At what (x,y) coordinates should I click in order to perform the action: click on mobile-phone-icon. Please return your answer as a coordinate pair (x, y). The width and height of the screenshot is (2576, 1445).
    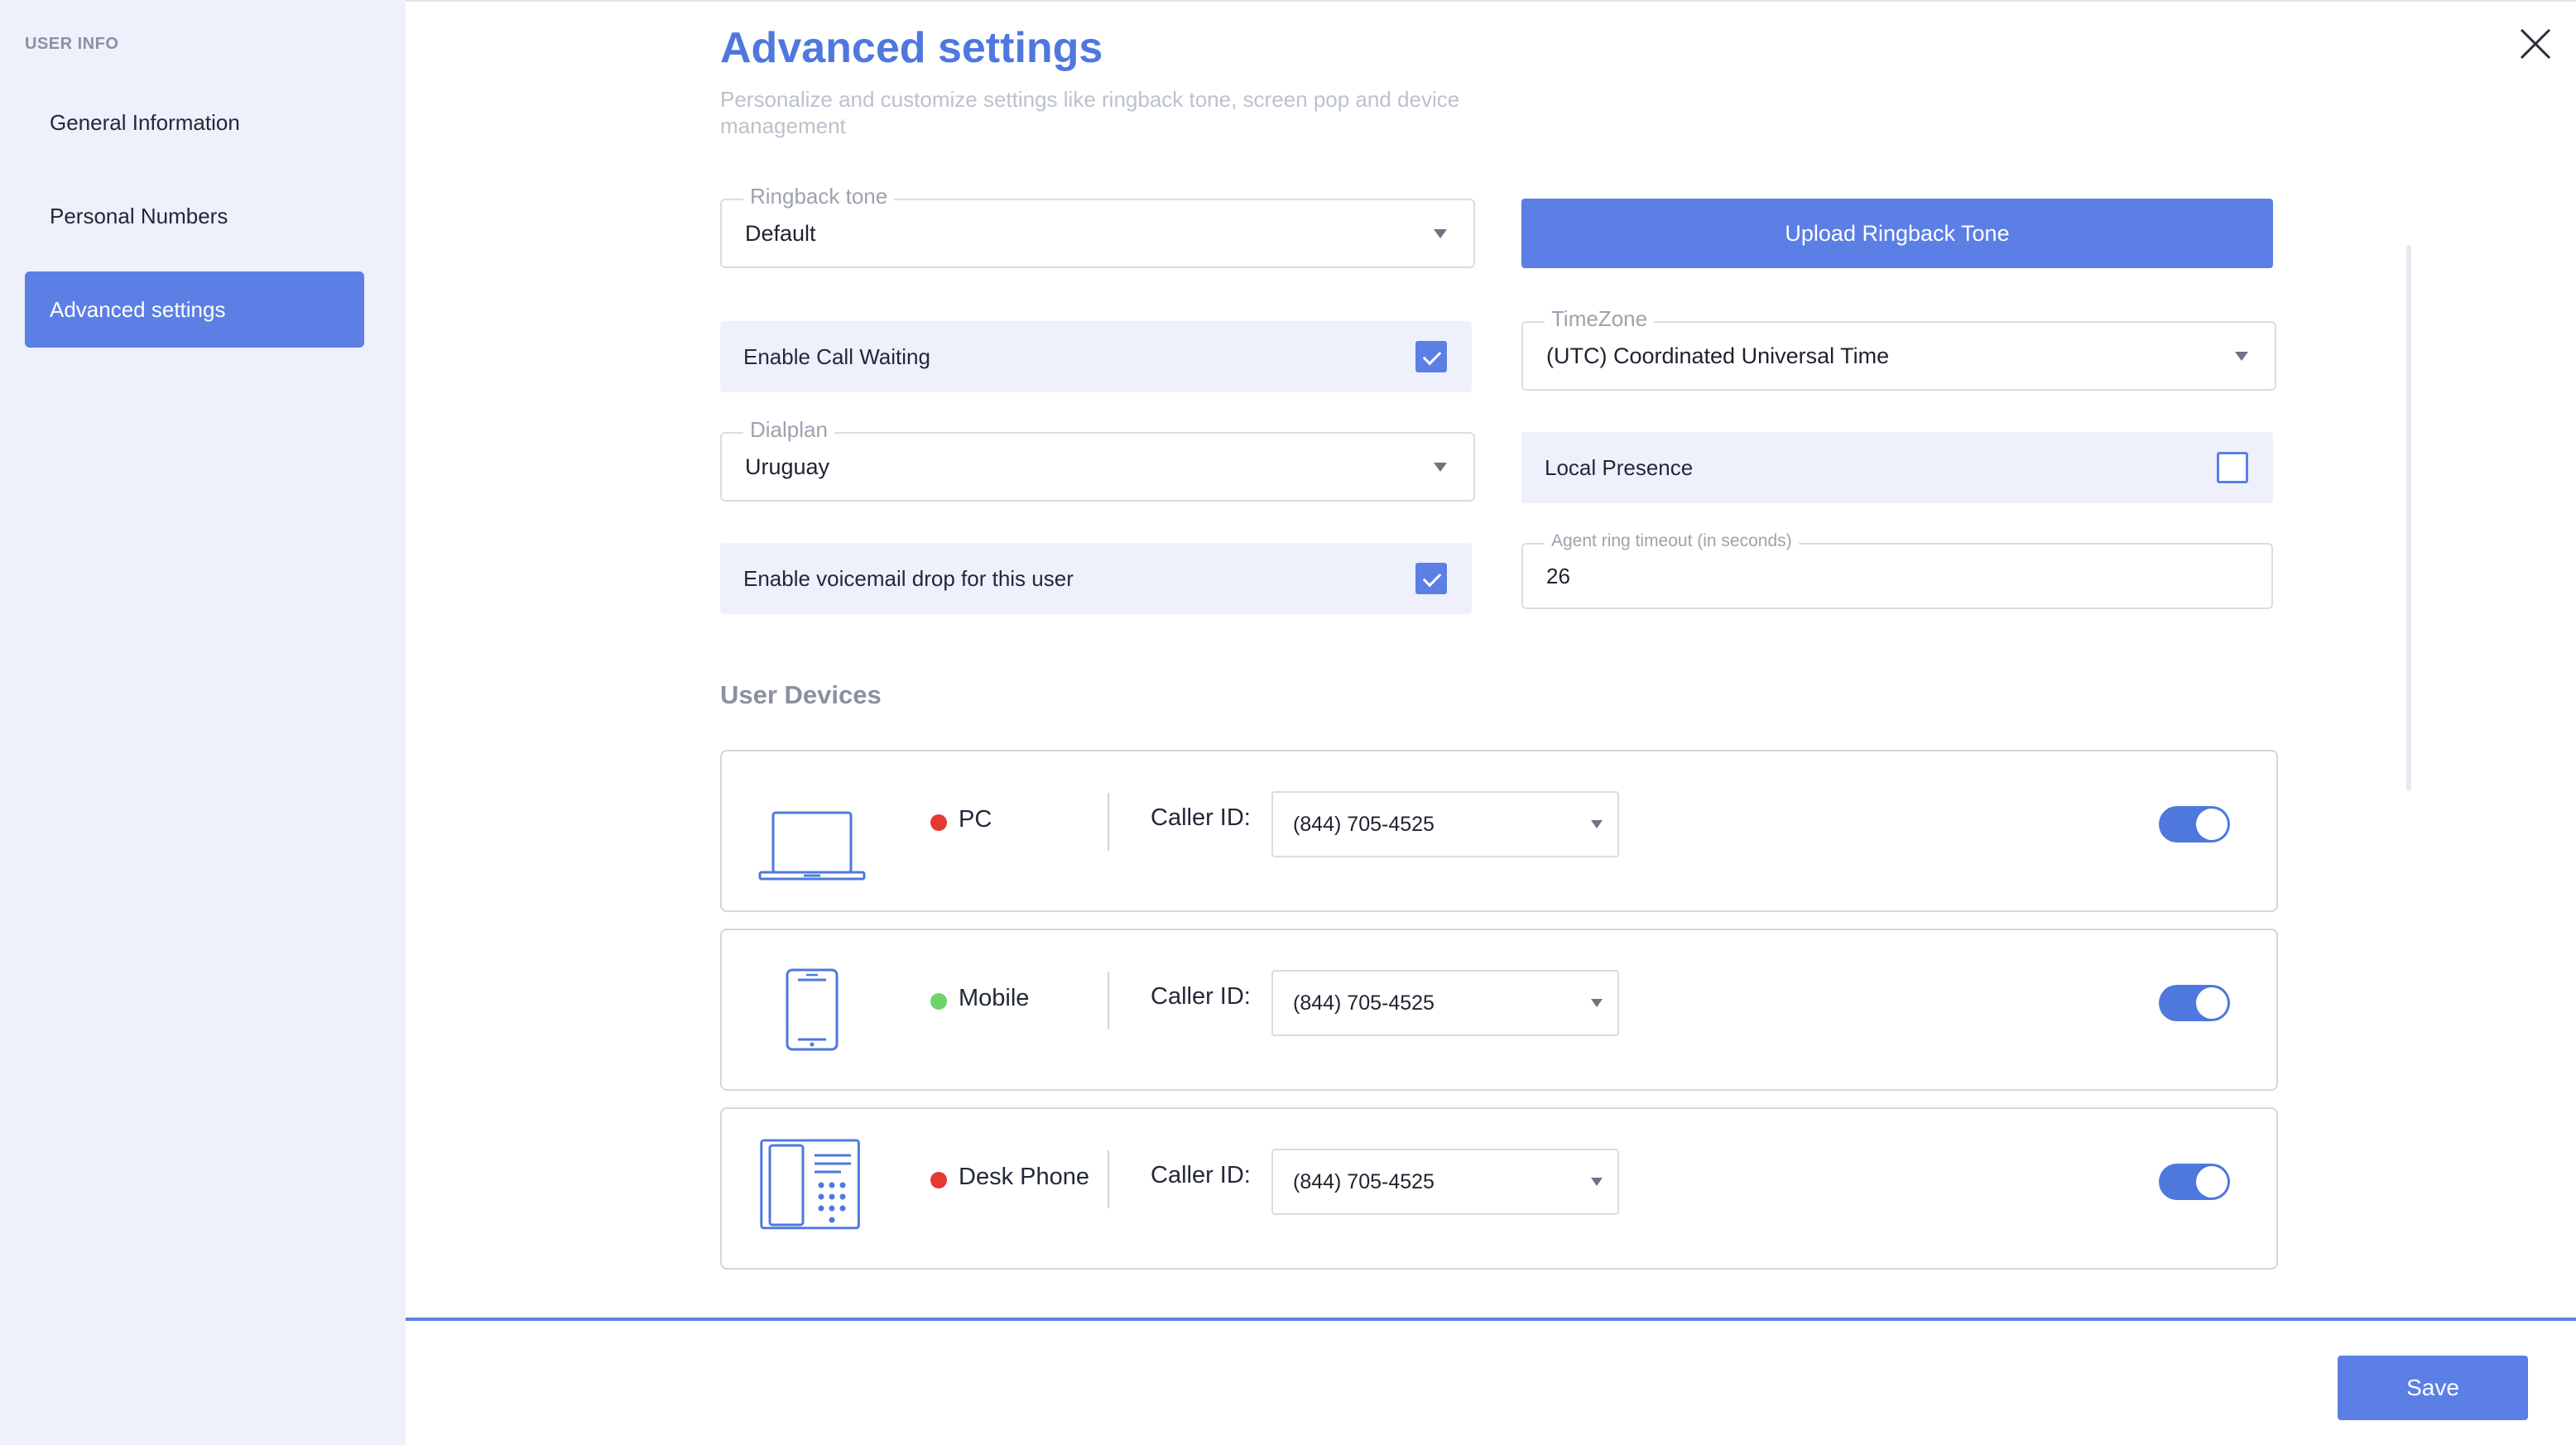
    Looking at the image, I should click on (812, 1009).